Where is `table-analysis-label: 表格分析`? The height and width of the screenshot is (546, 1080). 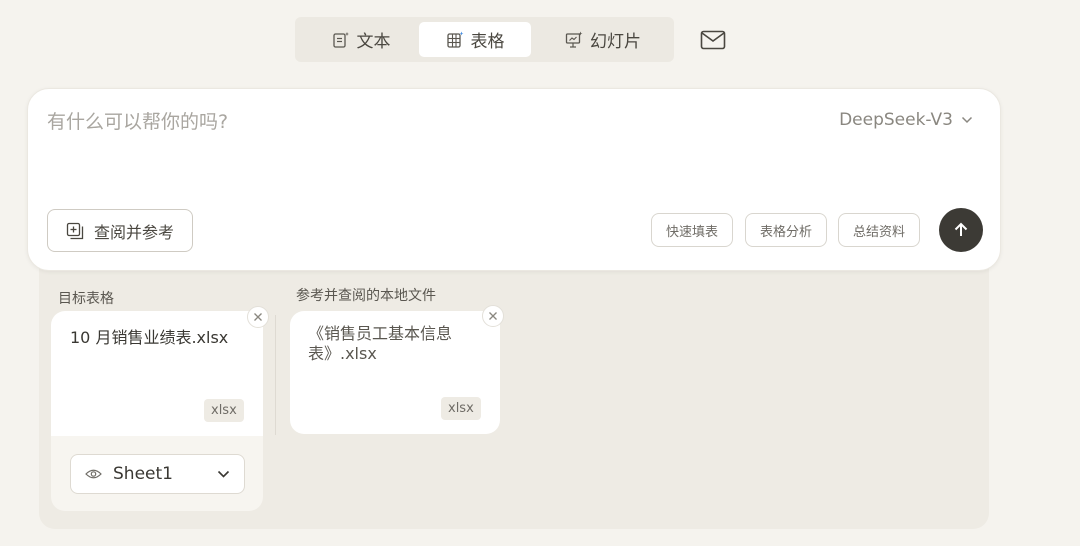 table-analysis-label: 表格分析 is located at coordinates (785, 232).